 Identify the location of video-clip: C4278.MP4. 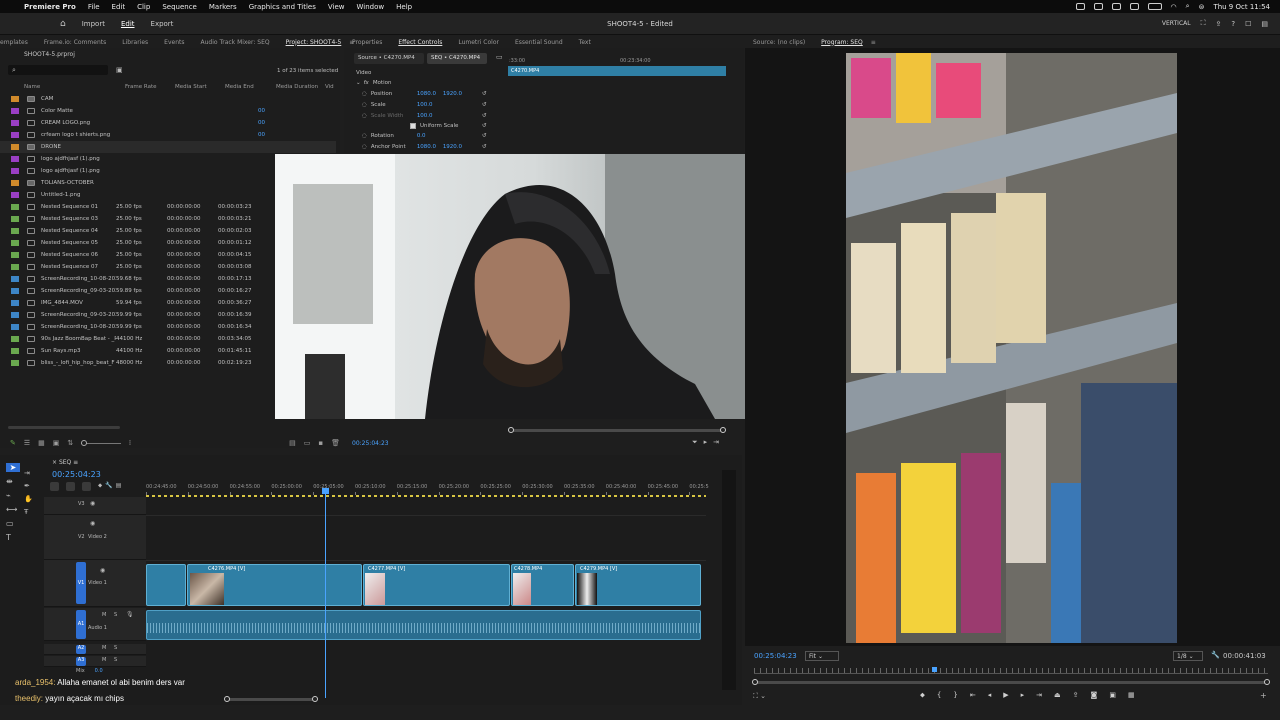
(542, 585).